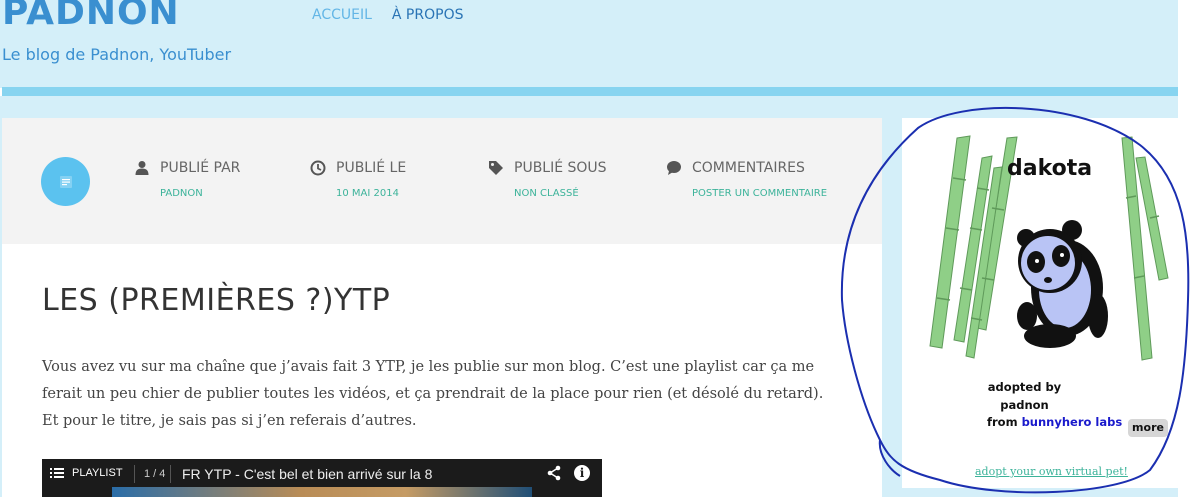 The width and height of the screenshot is (1193, 497). What do you see at coordinates (748, 168) in the screenshot?
I see `meta-comments-label: COMMENTAIRES` at bounding box center [748, 168].